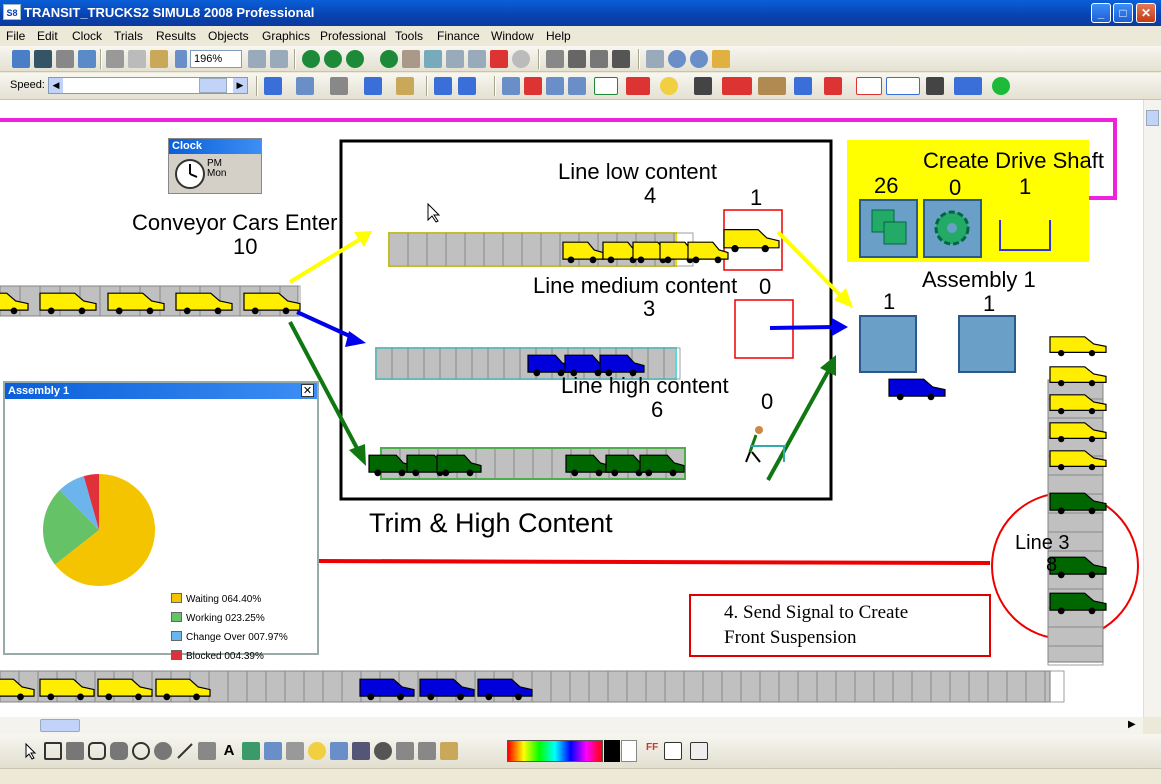 The image size is (1161, 784). Describe the element at coordinates (1152, 408) in the screenshot. I see `vertical-scrollbar` at that location.